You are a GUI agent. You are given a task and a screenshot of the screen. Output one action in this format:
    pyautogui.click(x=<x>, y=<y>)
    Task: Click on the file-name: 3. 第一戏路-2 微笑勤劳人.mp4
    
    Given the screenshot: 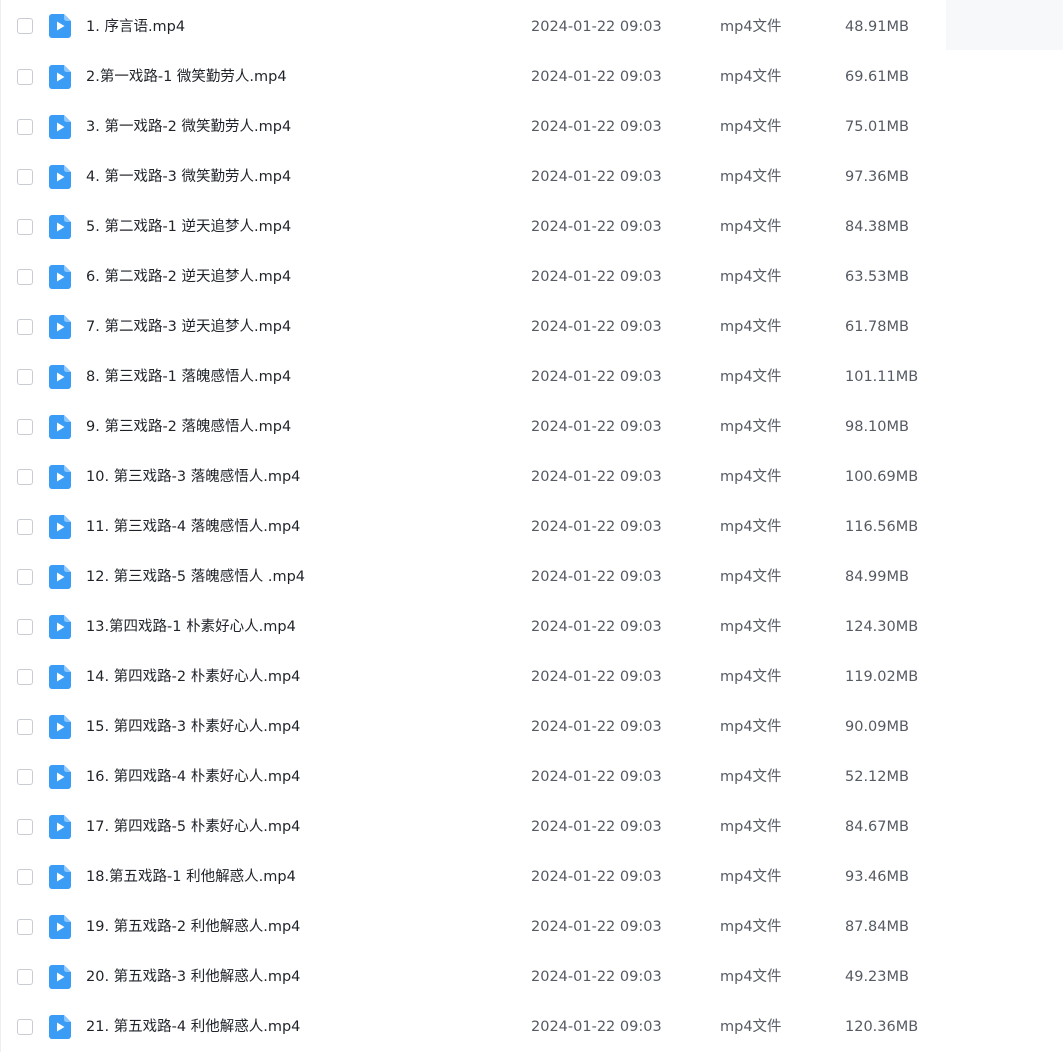 What is the action you would take?
    pyautogui.click(x=188, y=127)
    